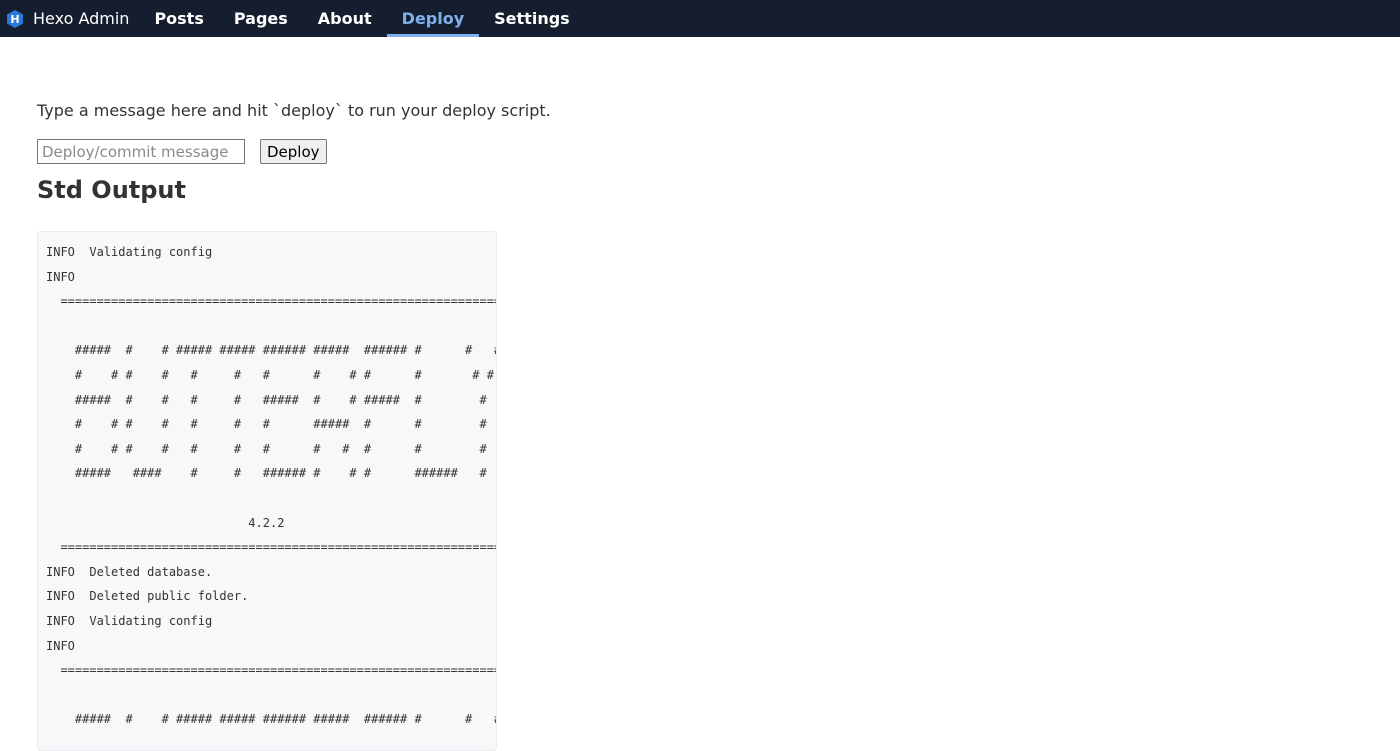 This screenshot has height=751, width=1400. I want to click on nav-pages: Pages, so click(261, 18).